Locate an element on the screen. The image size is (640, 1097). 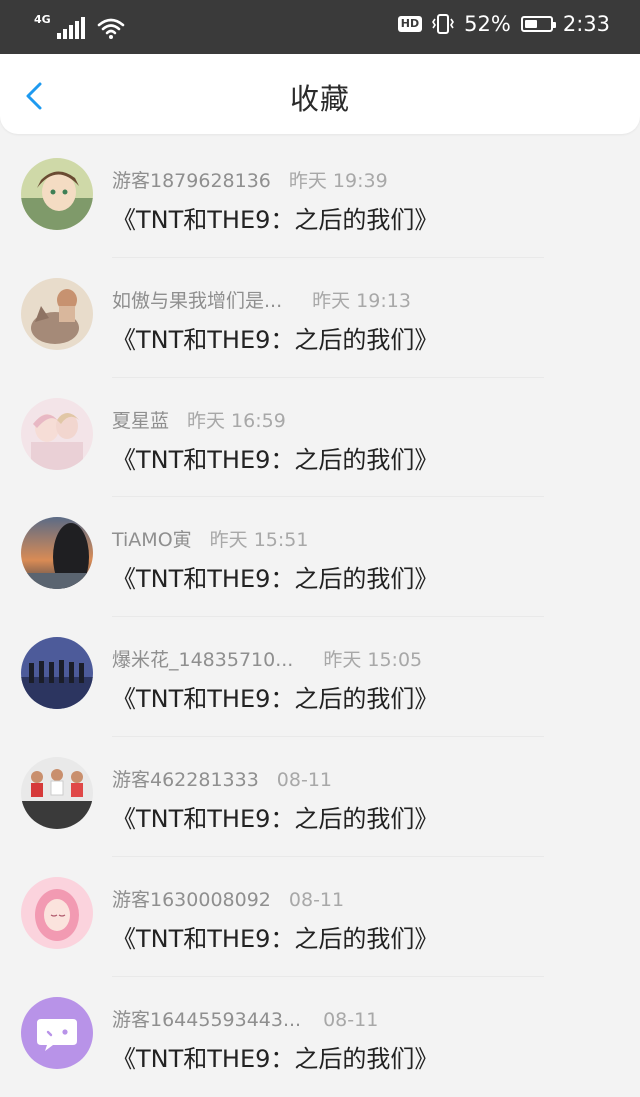
cyclists-avatar is located at coordinates (57, 792).